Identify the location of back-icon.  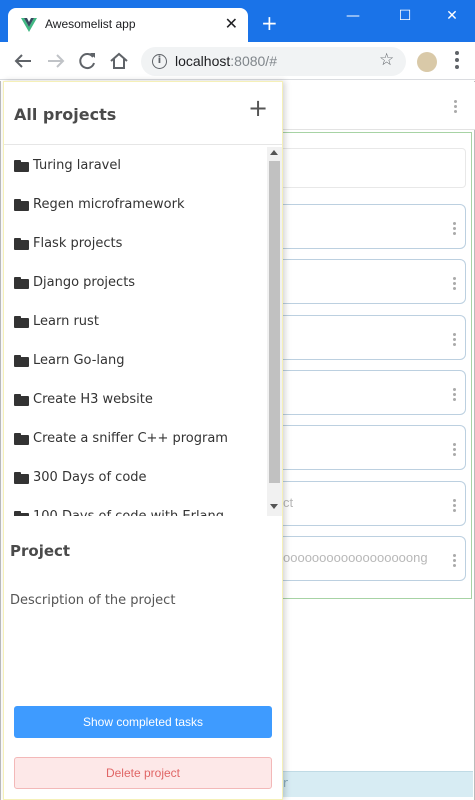
(23, 61).